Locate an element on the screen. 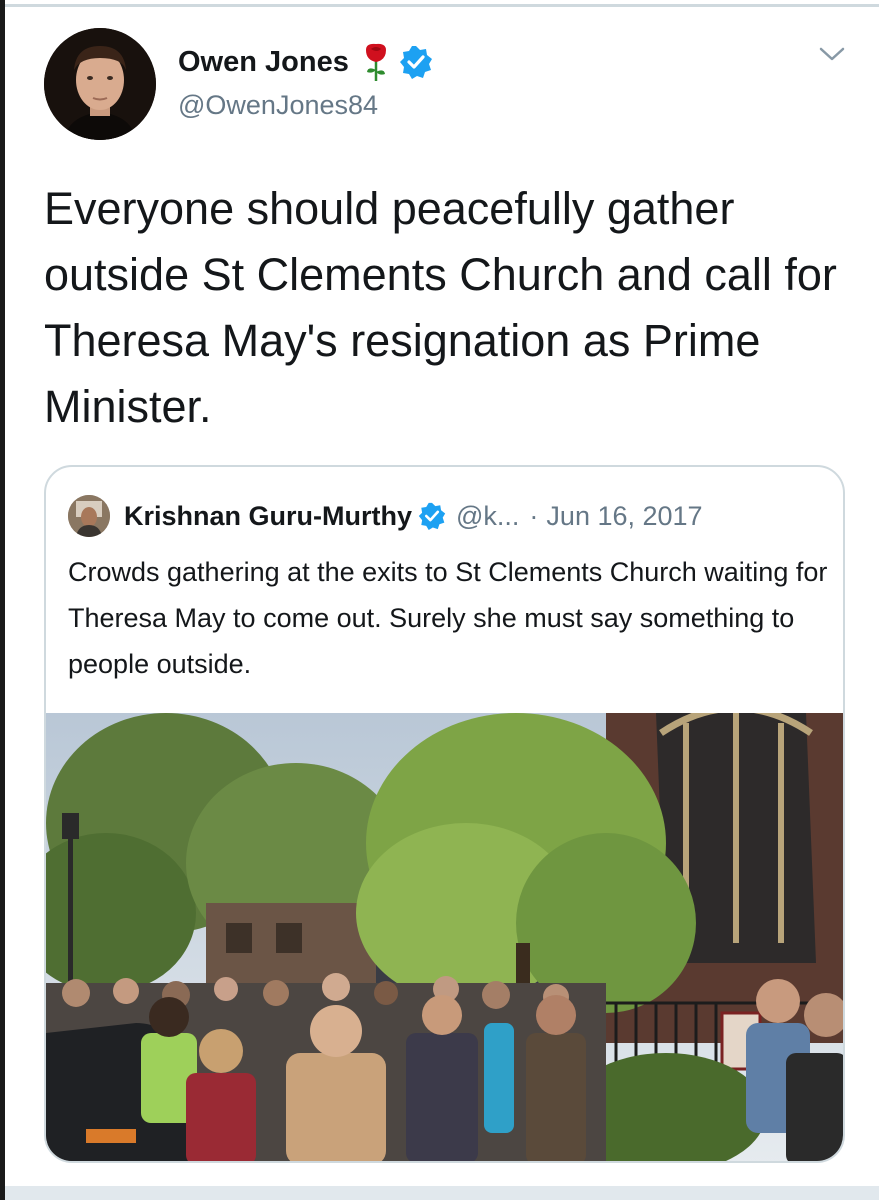 The width and height of the screenshot is (879, 1200). top-divider is located at coordinates (442, 5).